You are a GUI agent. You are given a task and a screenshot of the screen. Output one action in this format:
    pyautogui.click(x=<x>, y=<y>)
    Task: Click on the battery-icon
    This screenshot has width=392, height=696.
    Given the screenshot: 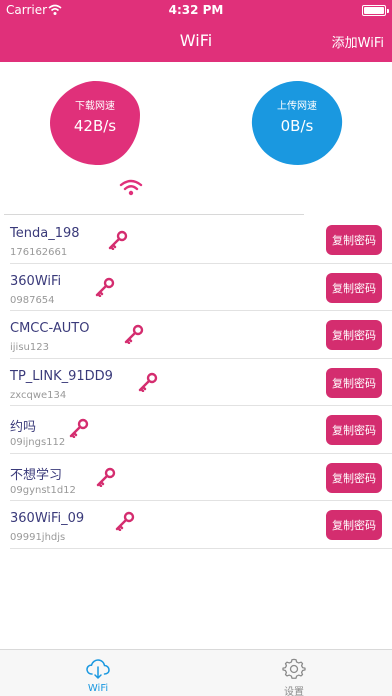 What is the action you would take?
    pyautogui.click(x=375, y=10)
    